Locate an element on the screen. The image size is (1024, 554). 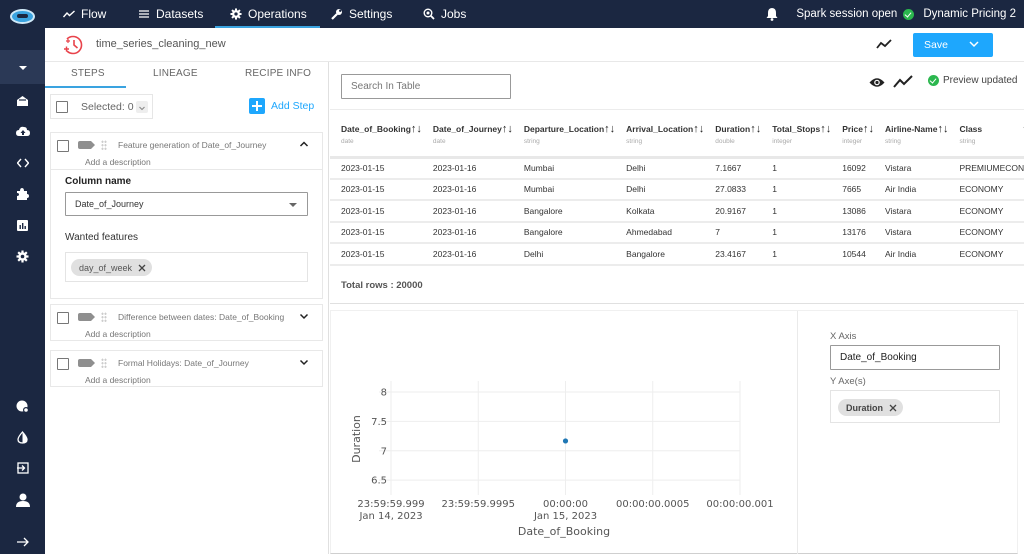
column-header: Departure_Location↑↓ string is located at coordinates (564, 135).